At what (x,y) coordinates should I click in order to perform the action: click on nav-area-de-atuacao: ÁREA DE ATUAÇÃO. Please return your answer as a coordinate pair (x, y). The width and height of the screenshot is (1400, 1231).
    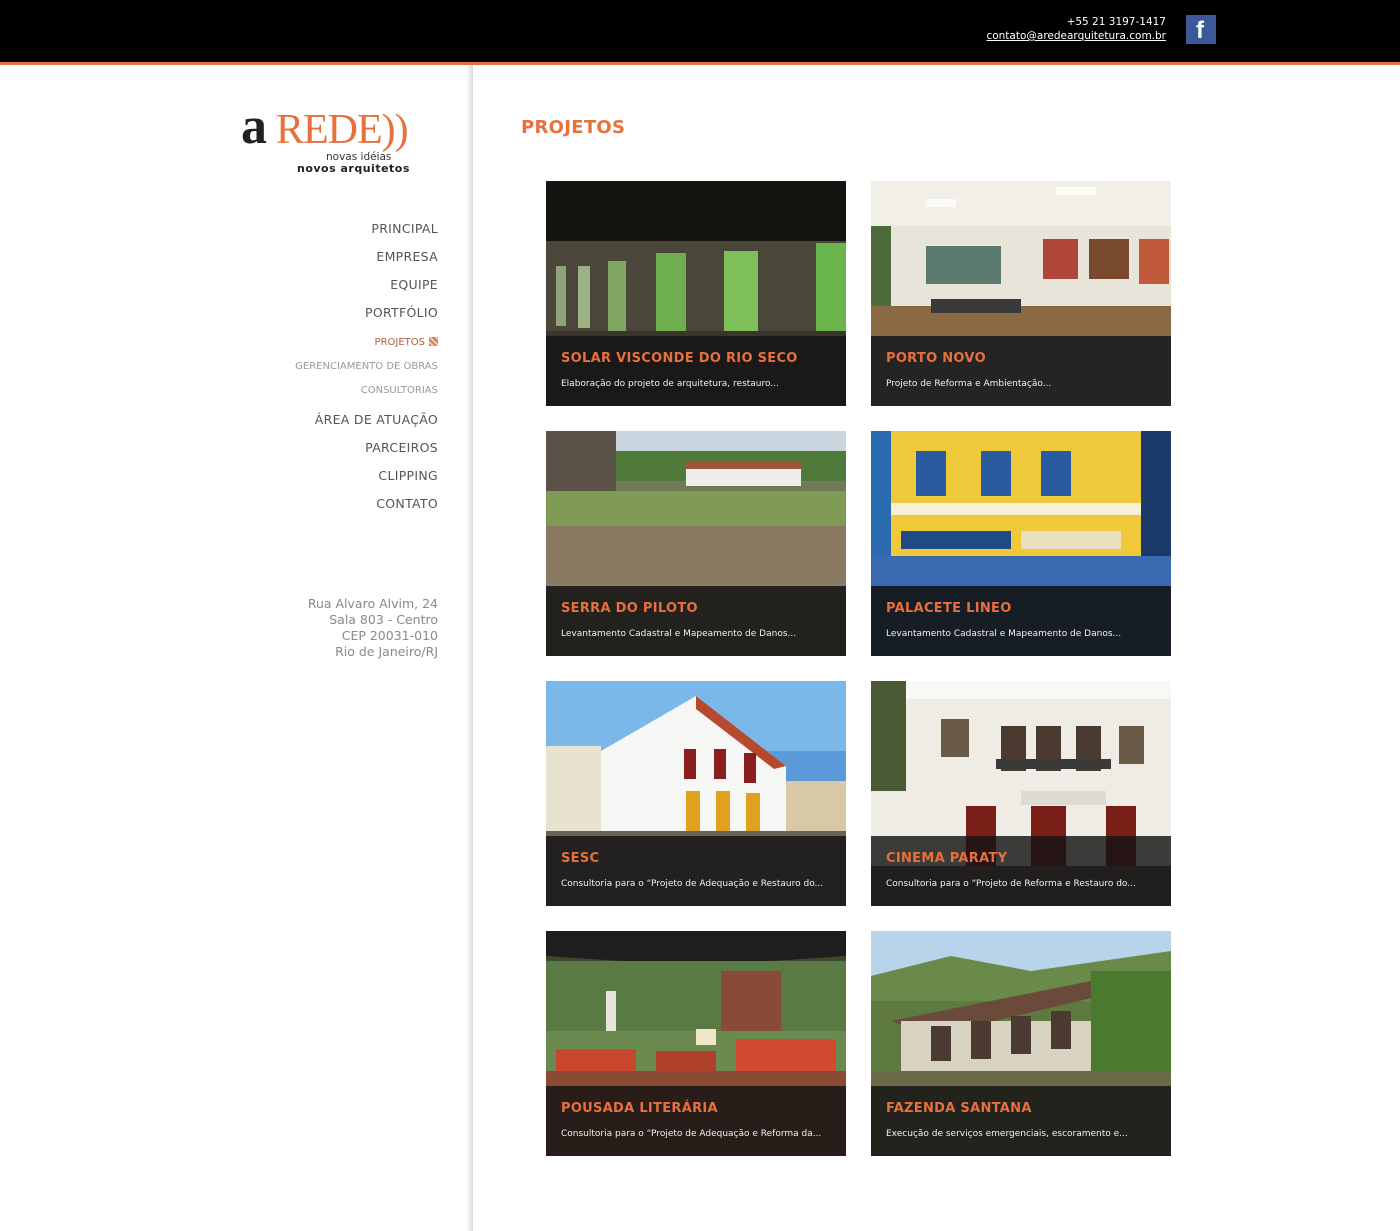
    Looking at the image, I should click on (376, 419).